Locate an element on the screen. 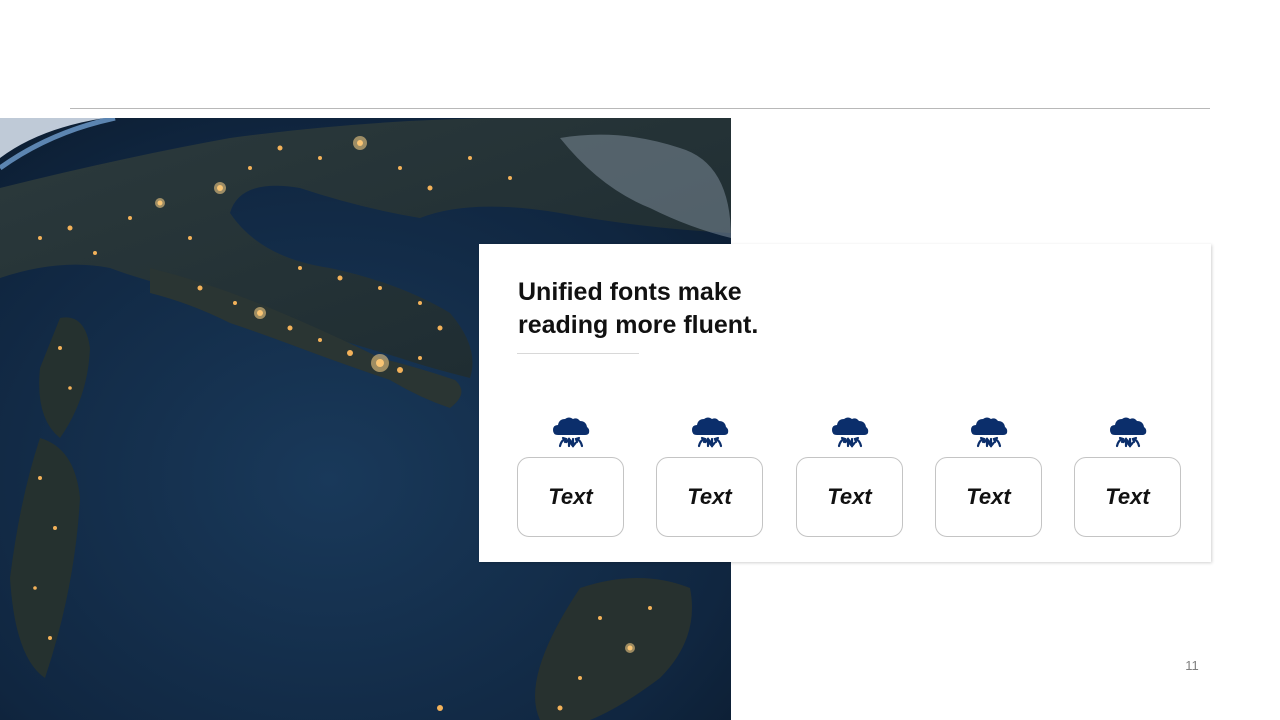  title-underline is located at coordinates (578, 353).